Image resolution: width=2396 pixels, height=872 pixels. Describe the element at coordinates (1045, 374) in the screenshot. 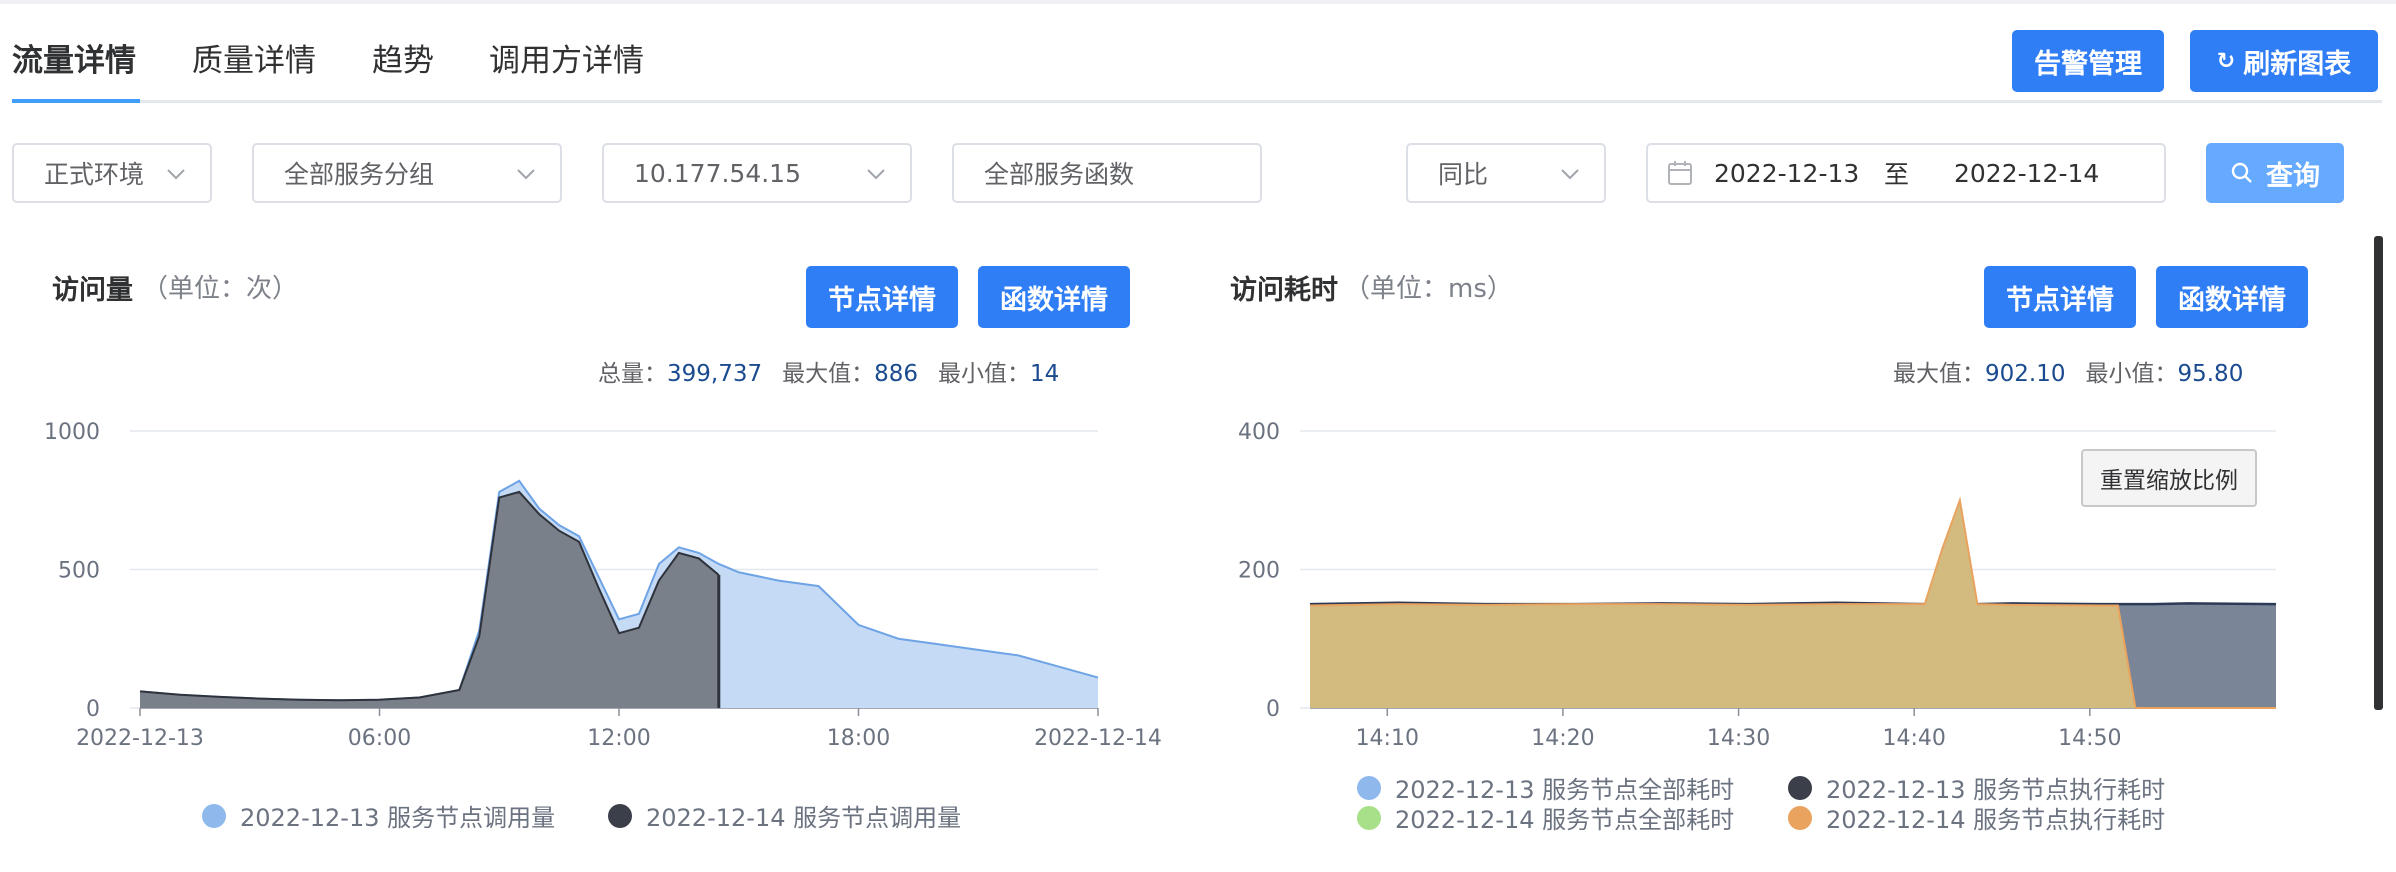

I see `min-value: 14` at that location.